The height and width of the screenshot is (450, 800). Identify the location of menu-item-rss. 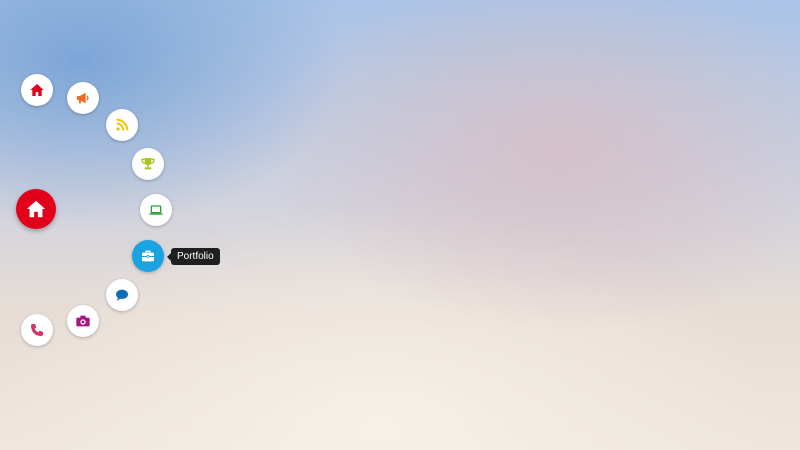
(122, 125).